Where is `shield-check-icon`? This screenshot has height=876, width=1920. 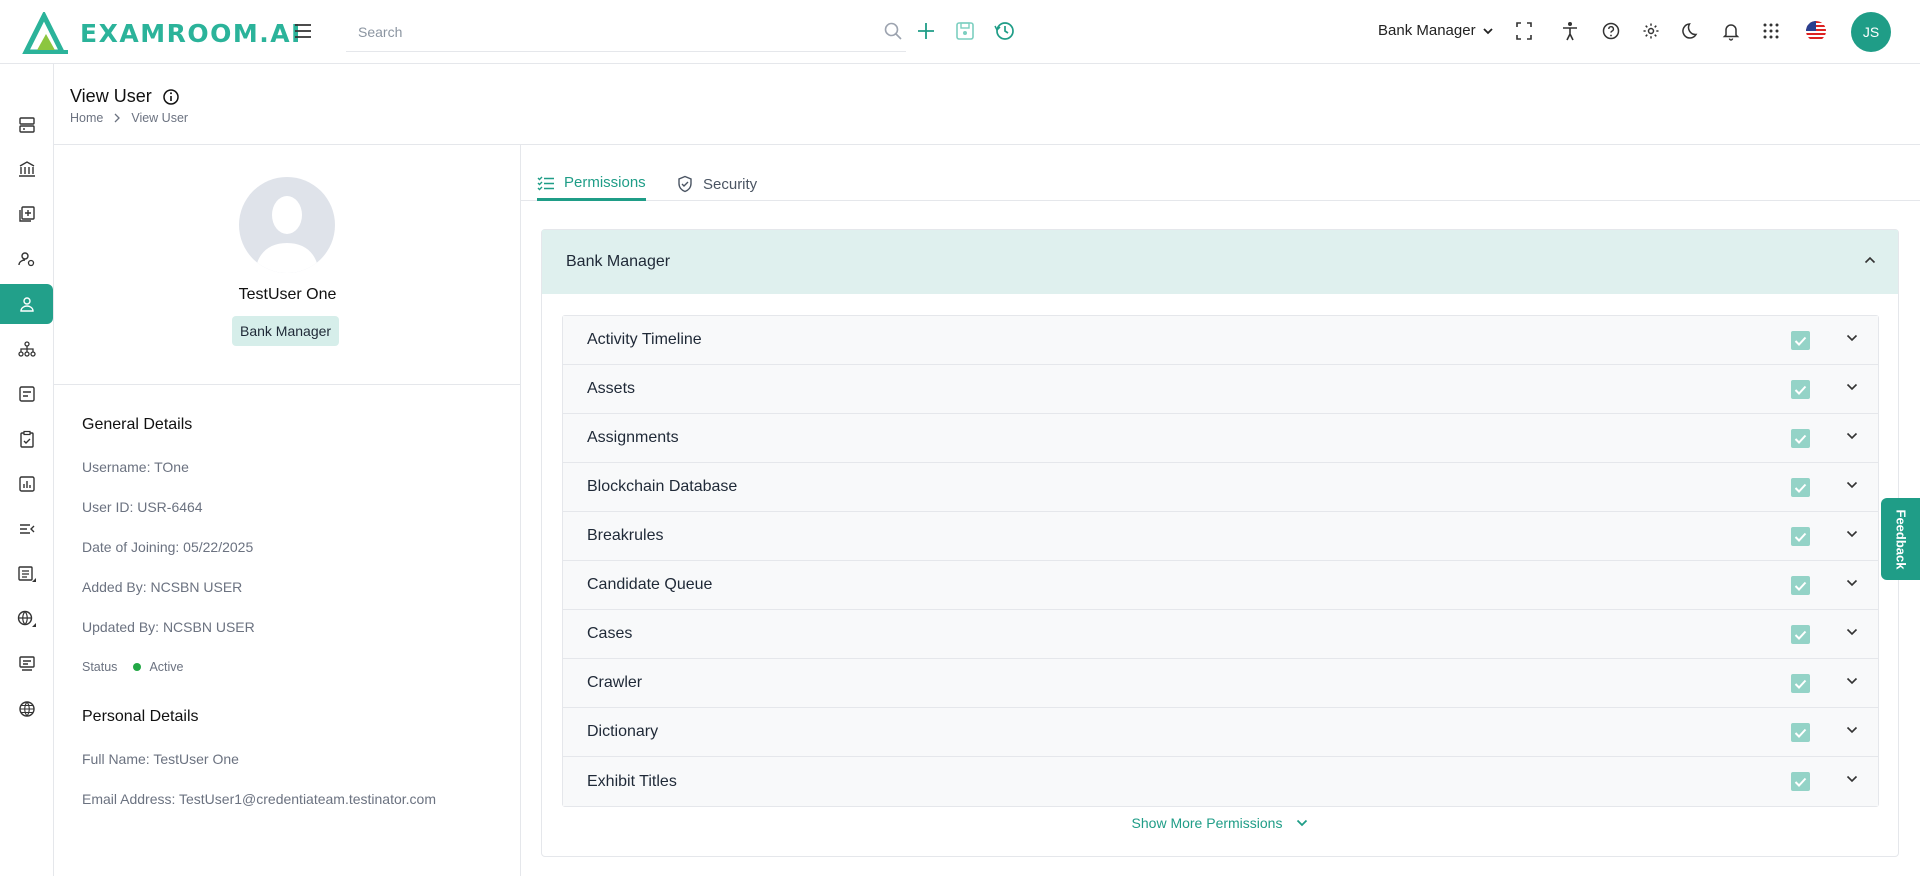
shield-check-icon is located at coordinates (685, 184).